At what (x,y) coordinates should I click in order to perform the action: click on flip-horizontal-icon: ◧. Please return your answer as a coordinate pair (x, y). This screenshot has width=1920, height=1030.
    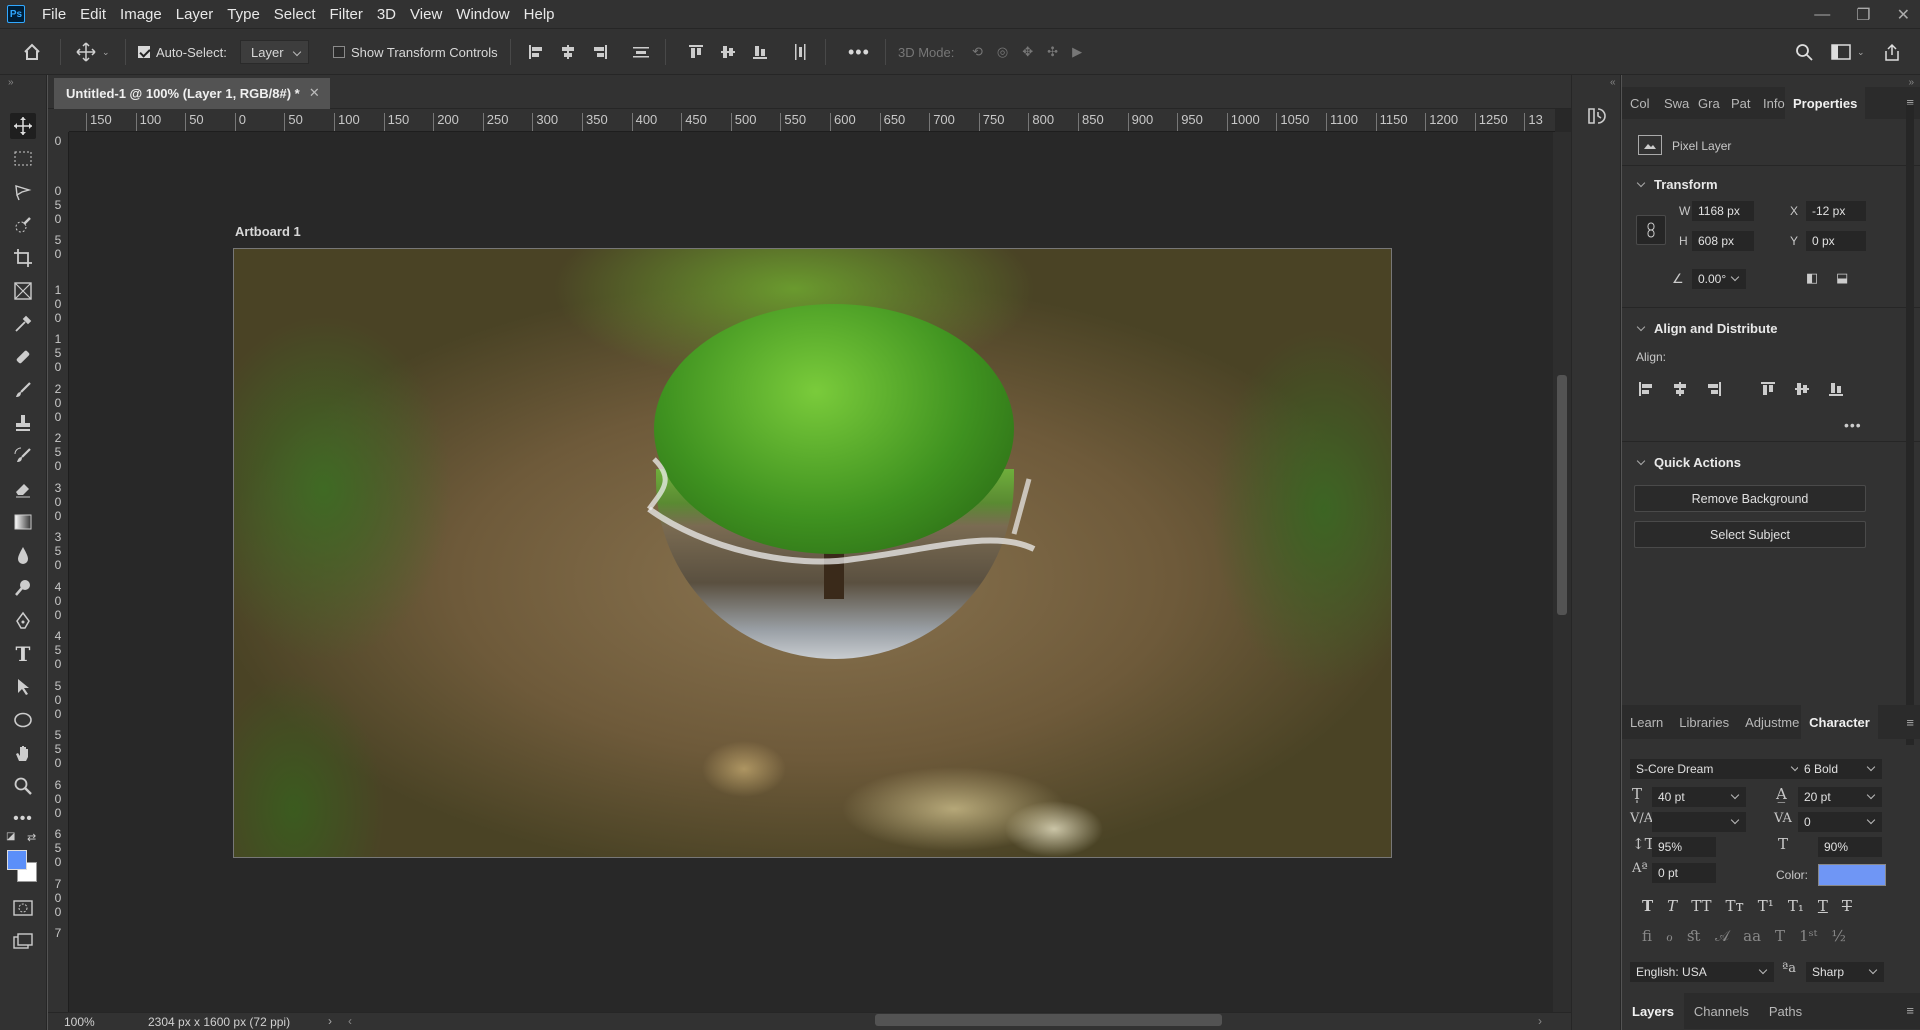
    Looking at the image, I should click on (1812, 278).